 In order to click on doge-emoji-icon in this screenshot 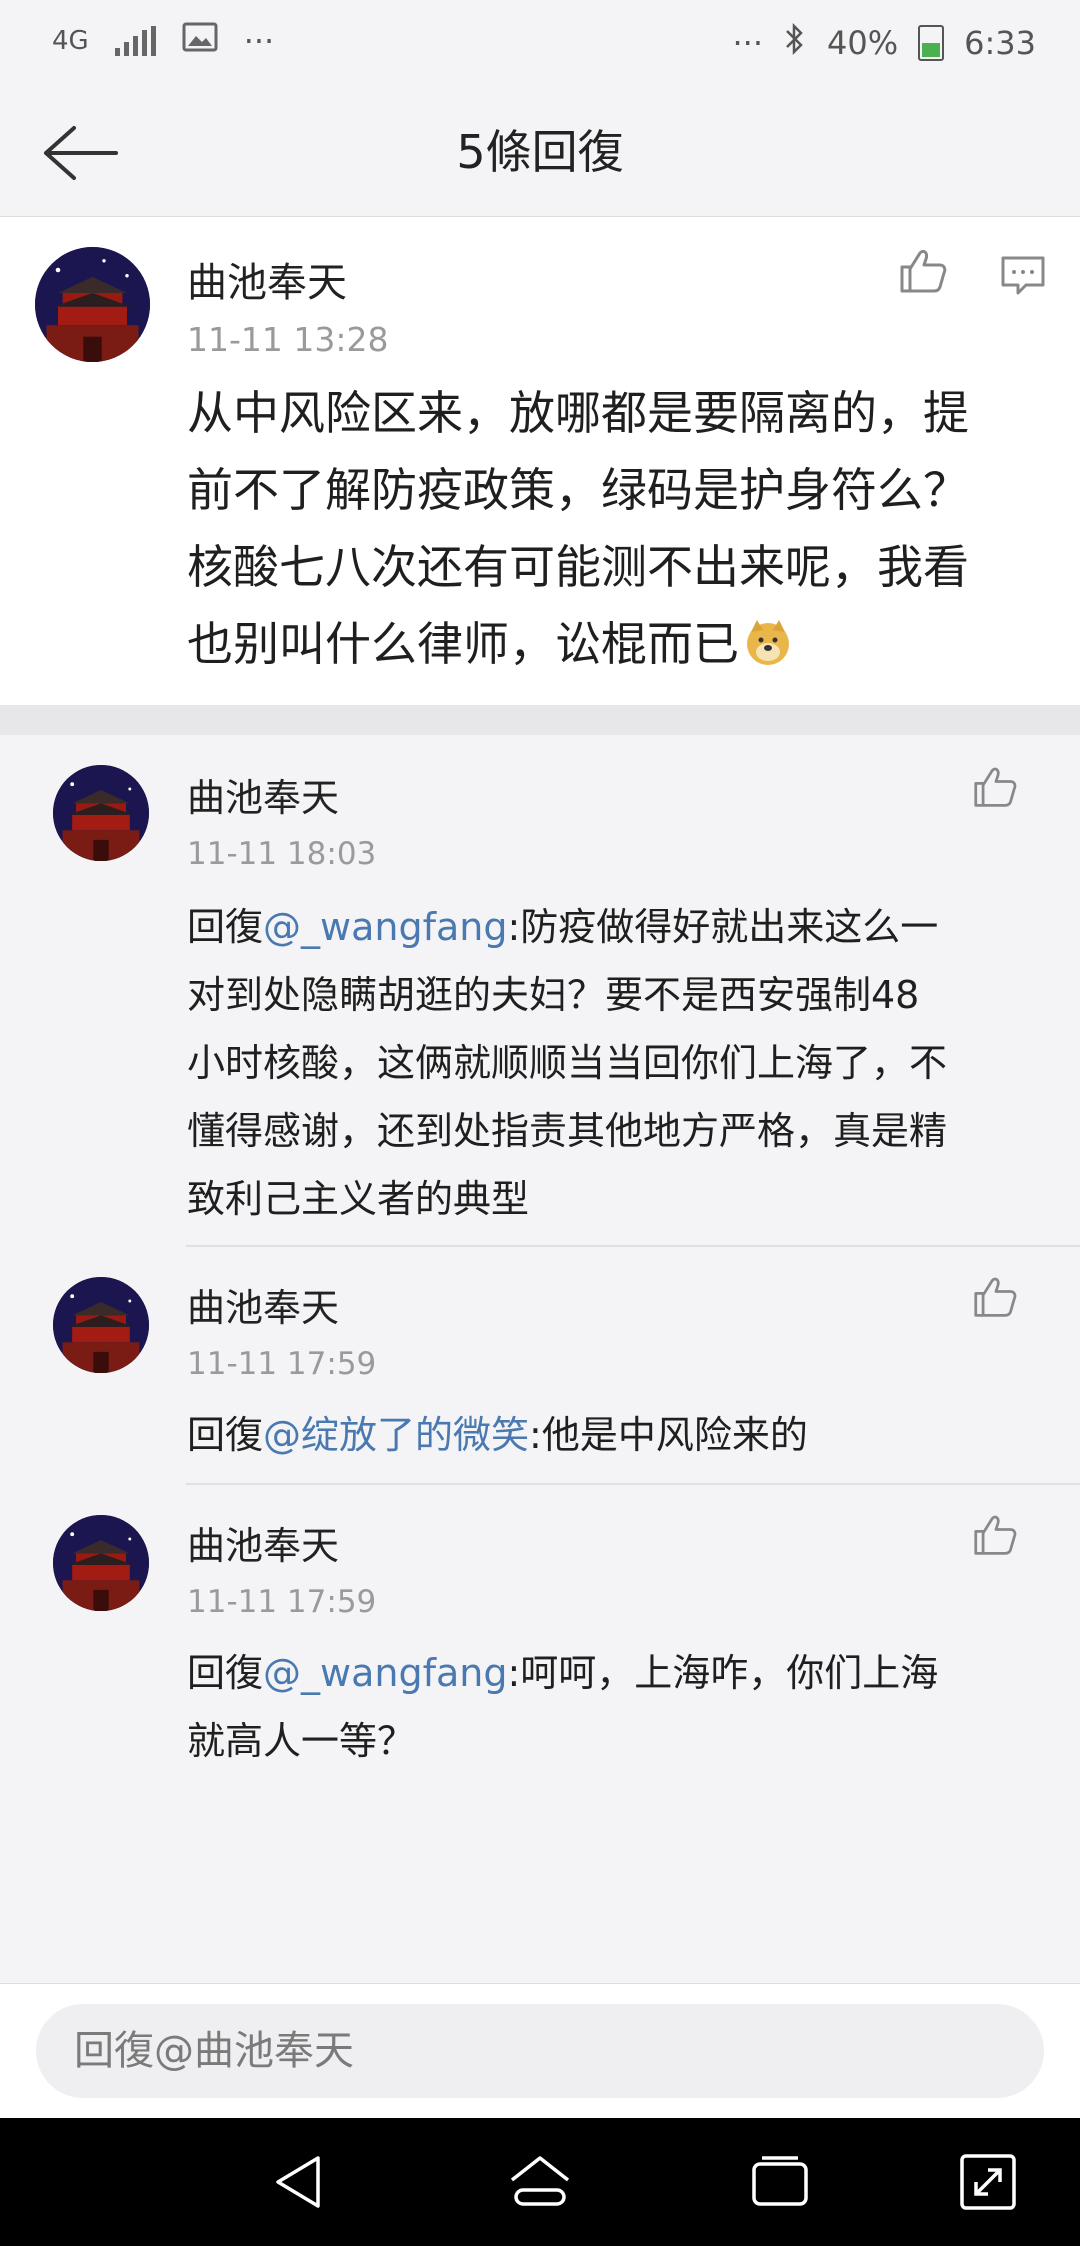, I will do `click(768, 652)`.